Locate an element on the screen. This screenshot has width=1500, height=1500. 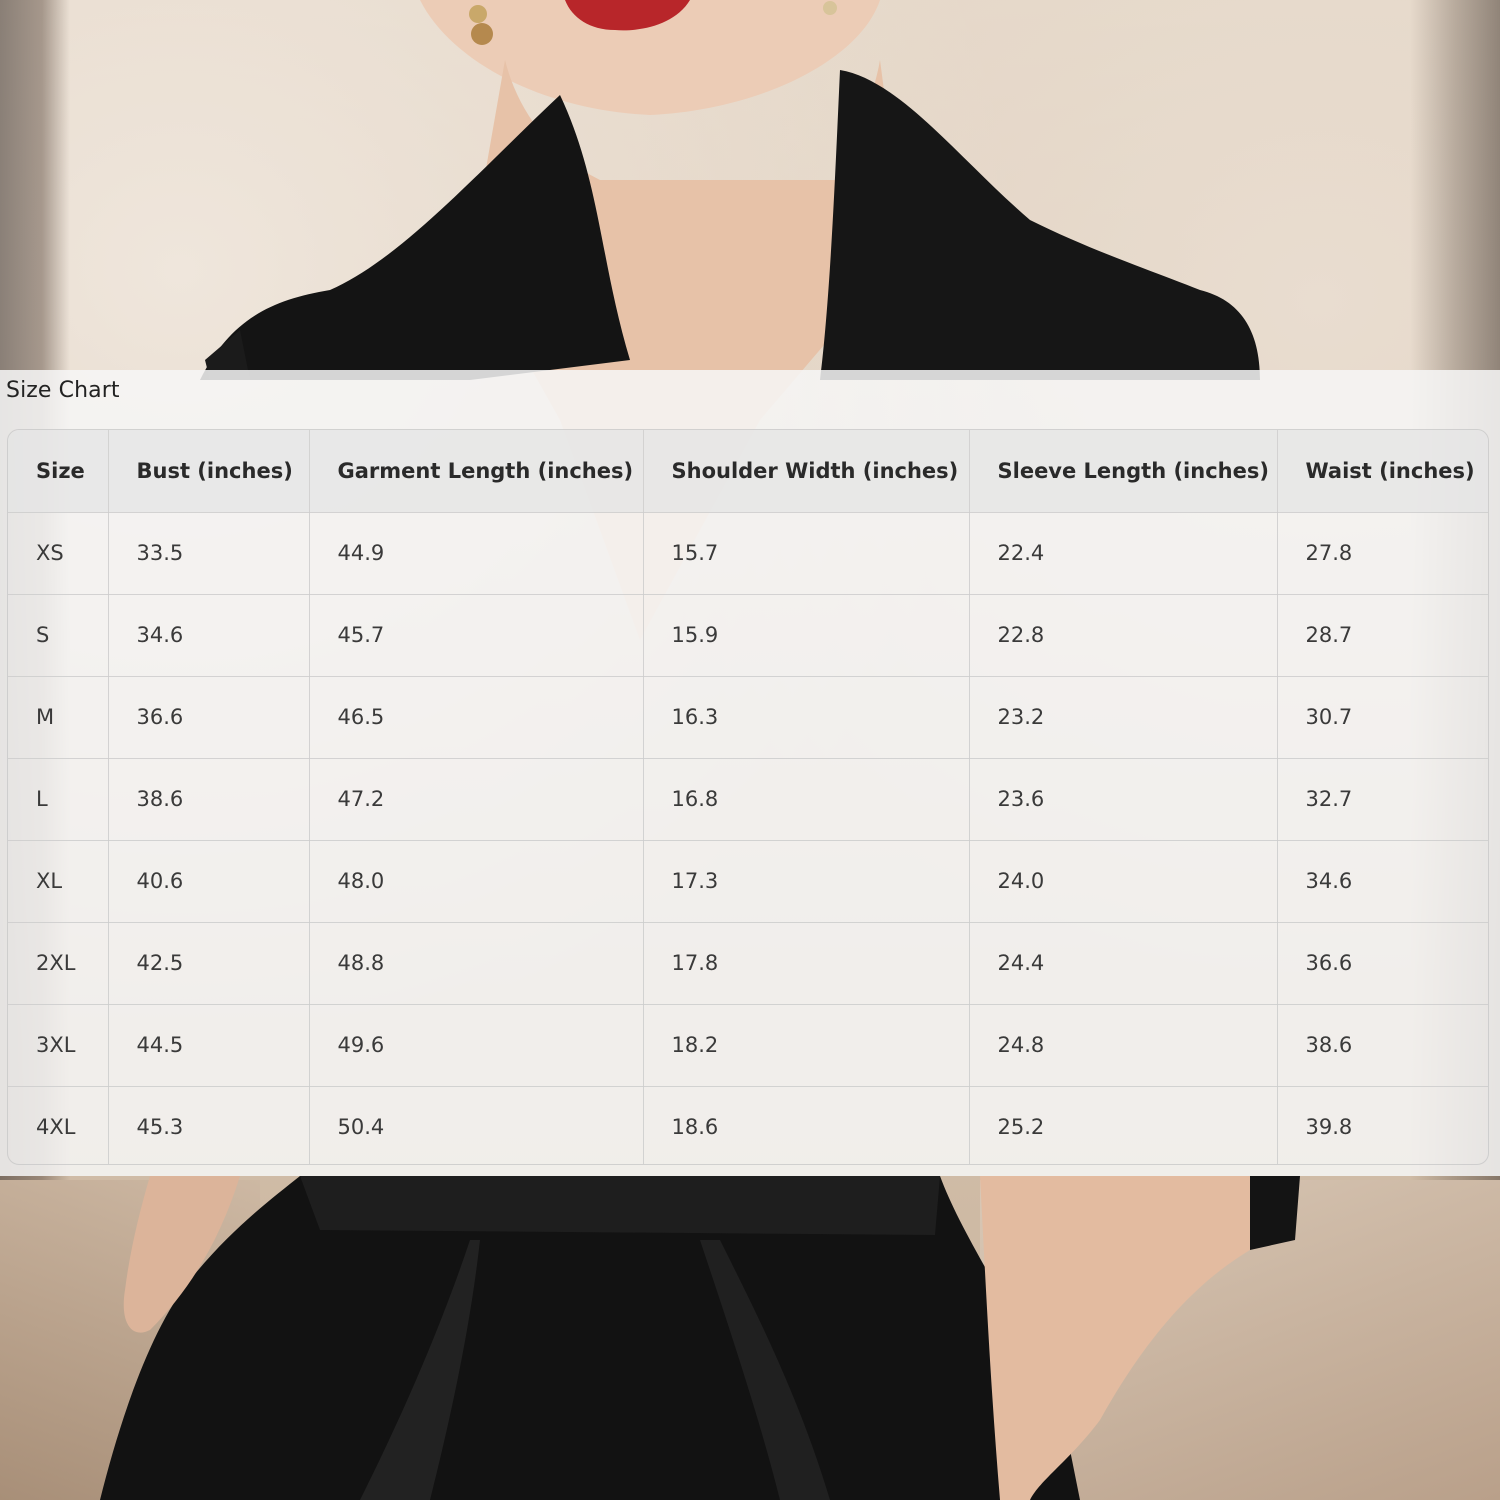
cell-shoulder-width: 16.3 is located at coordinates (806, 717).